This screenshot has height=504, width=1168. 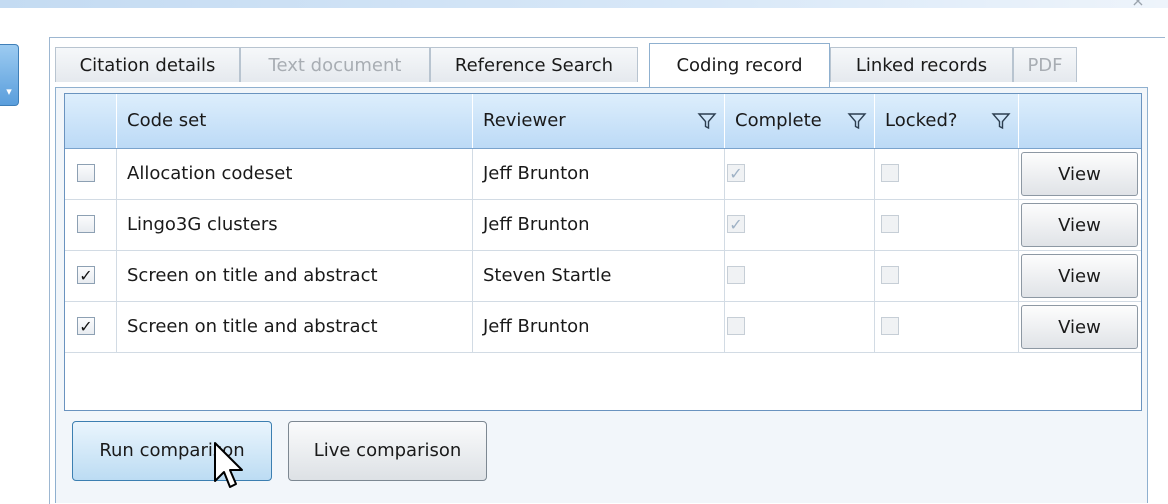 What do you see at coordinates (1080, 121) in the screenshot?
I see `action-column-header` at bounding box center [1080, 121].